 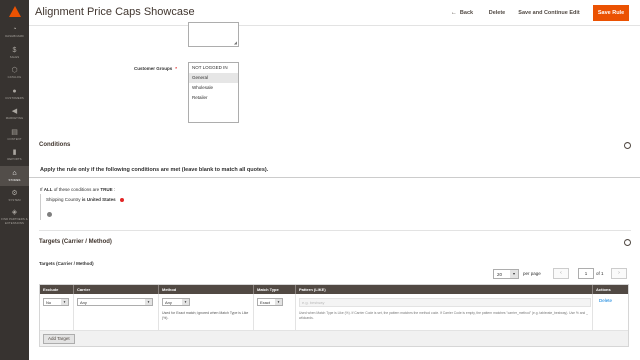 I want to click on section-divider, so click(x=335, y=230).